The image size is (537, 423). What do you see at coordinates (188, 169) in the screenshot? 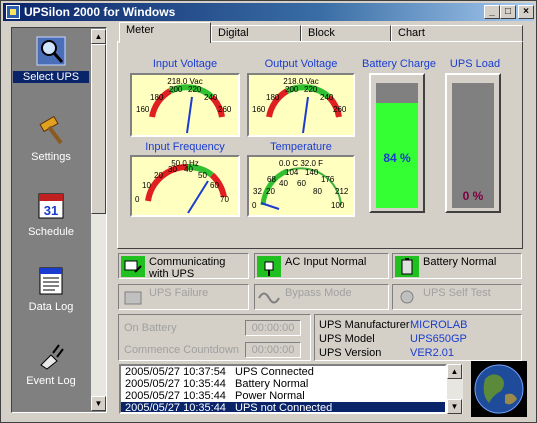
I see `tick-label: 40` at bounding box center [188, 169].